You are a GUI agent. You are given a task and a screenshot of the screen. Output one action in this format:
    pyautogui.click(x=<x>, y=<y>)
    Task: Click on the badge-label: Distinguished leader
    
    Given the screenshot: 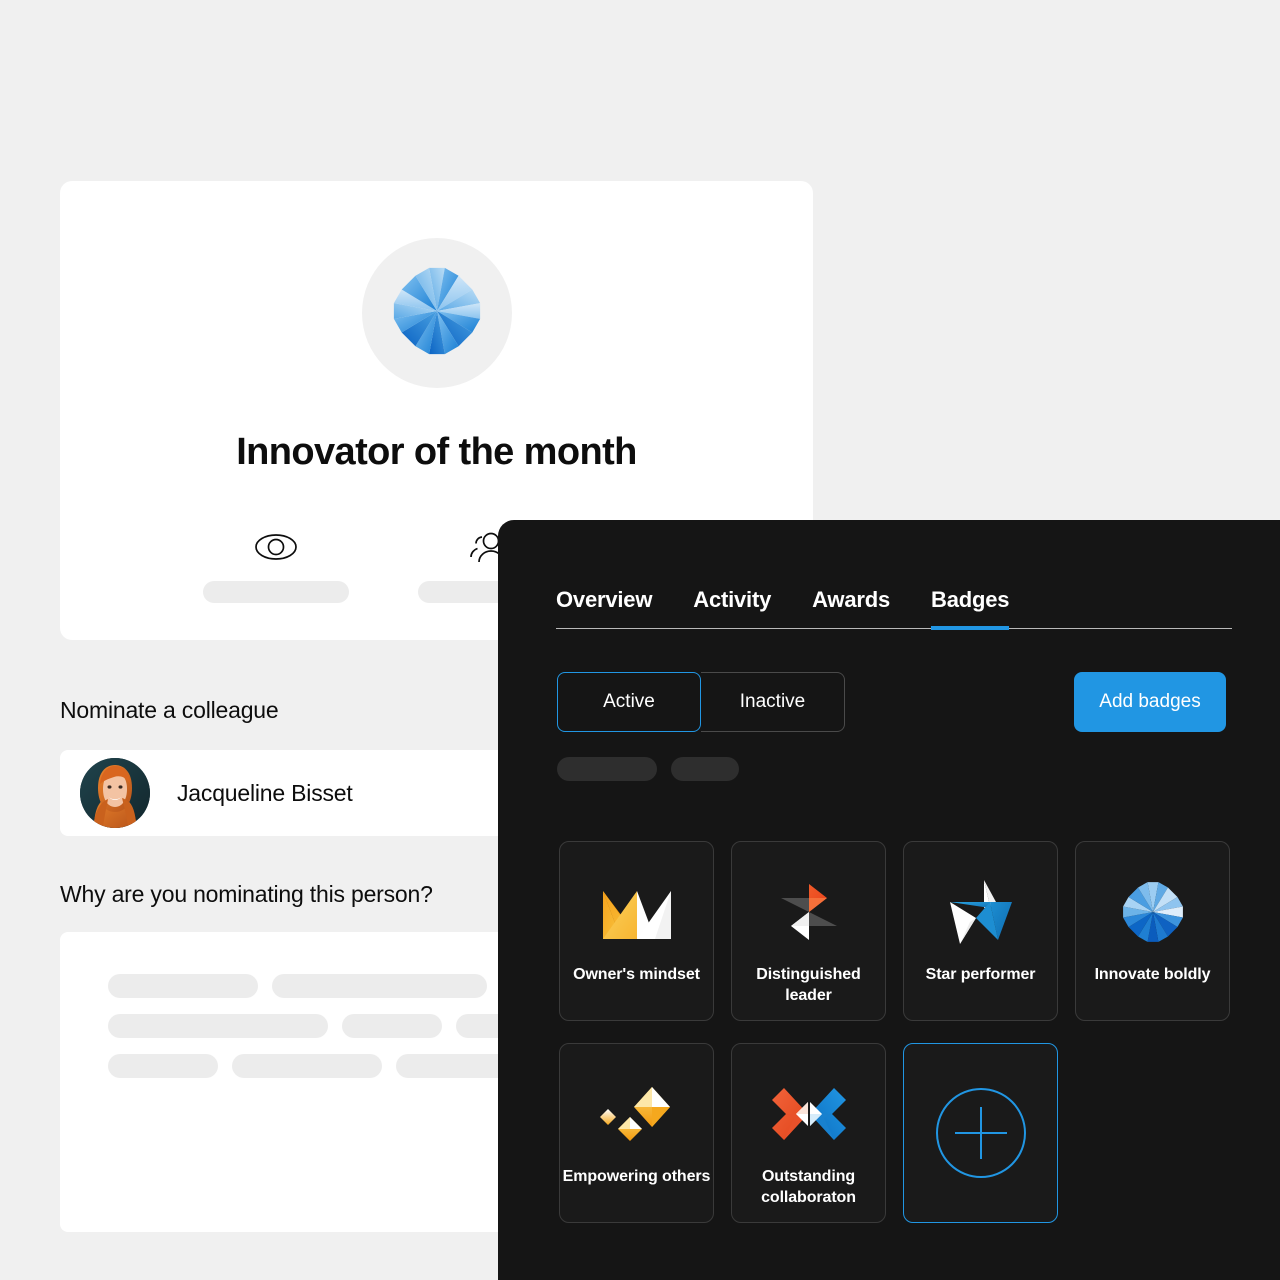 What is the action you would take?
    pyautogui.click(x=808, y=985)
    